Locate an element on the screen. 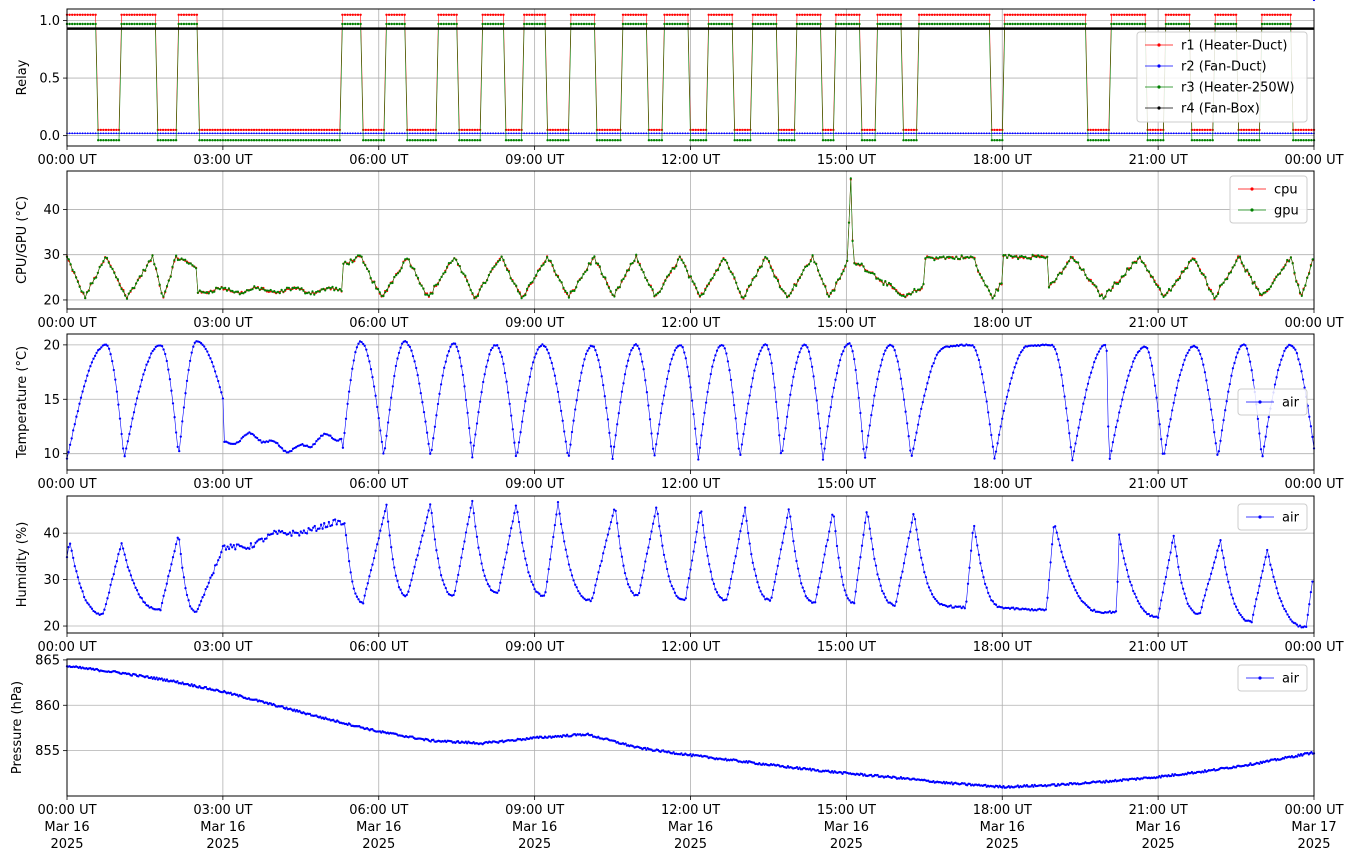  x-tick-label: 15:00 UT is located at coordinates (846, 647).